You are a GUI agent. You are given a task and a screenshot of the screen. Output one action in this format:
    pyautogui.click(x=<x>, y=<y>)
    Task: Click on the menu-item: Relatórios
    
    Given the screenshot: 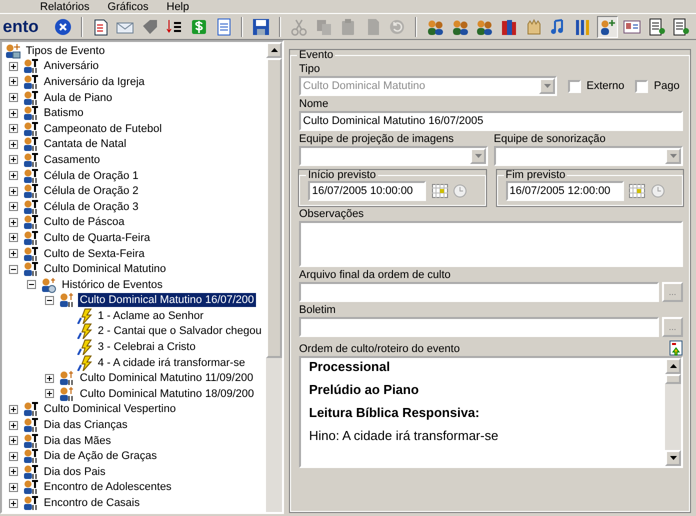 What is the action you would take?
    pyautogui.click(x=65, y=6)
    